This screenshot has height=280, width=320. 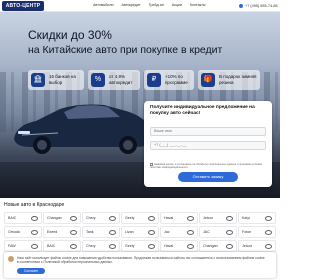 I want to click on gift-icon: 🎁, so click(x=208, y=80).